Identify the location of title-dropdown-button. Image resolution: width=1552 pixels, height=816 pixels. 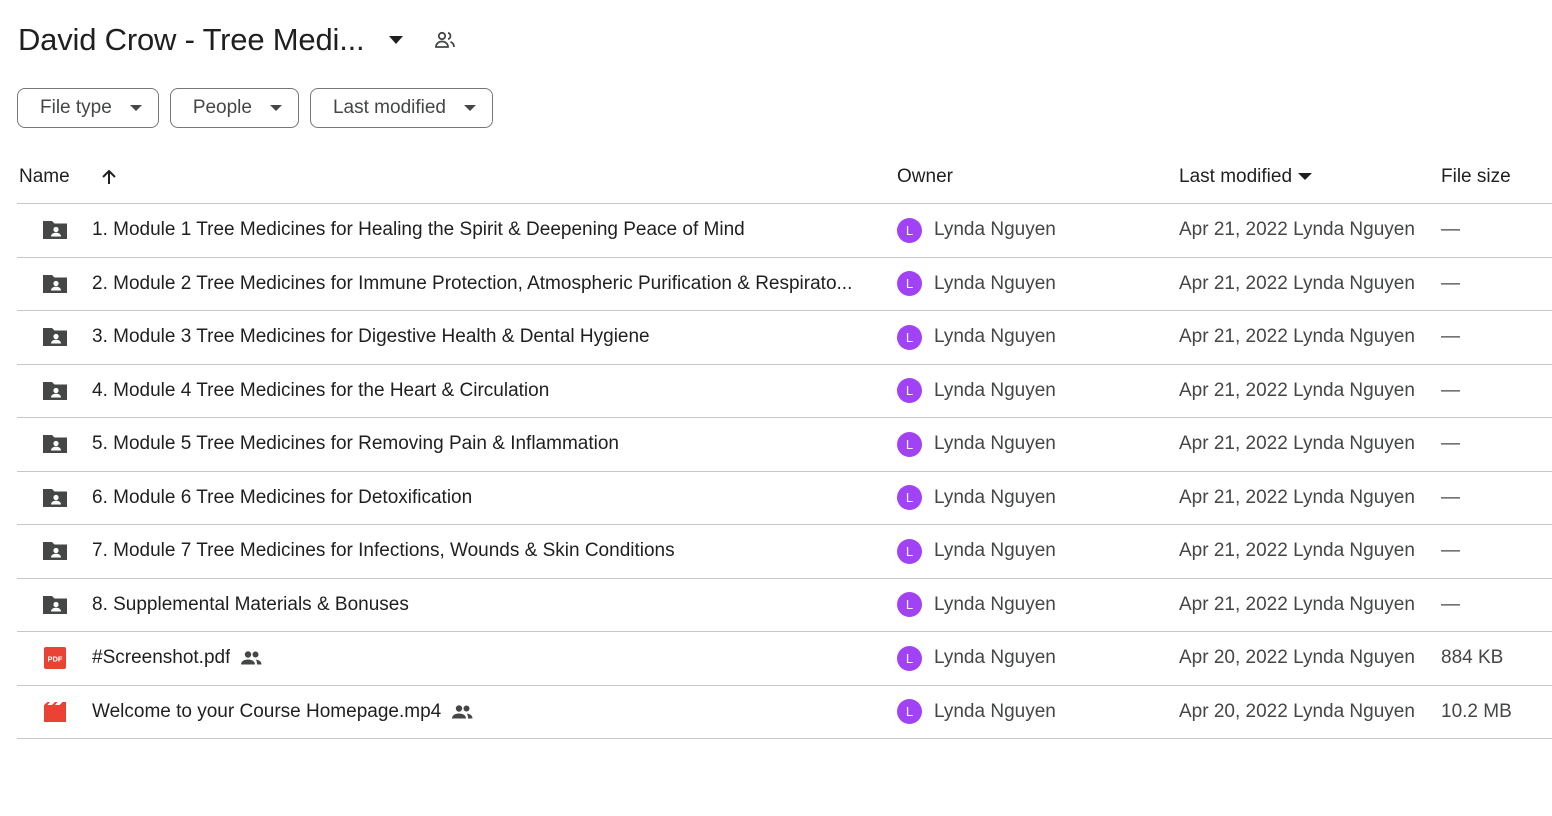
(396, 40).